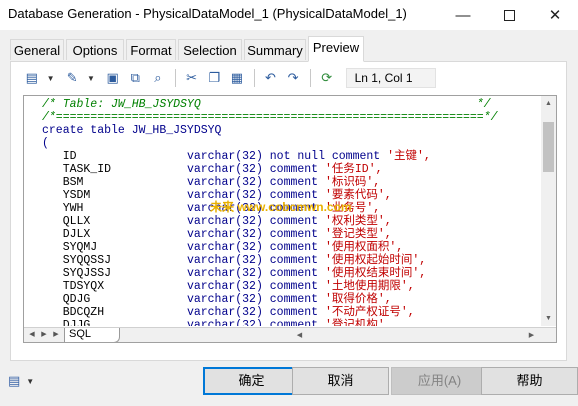 This screenshot has height=406, width=578. What do you see at coordinates (192, 78) in the screenshot?
I see `cut-icon: ✂` at bounding box center [192, 78].